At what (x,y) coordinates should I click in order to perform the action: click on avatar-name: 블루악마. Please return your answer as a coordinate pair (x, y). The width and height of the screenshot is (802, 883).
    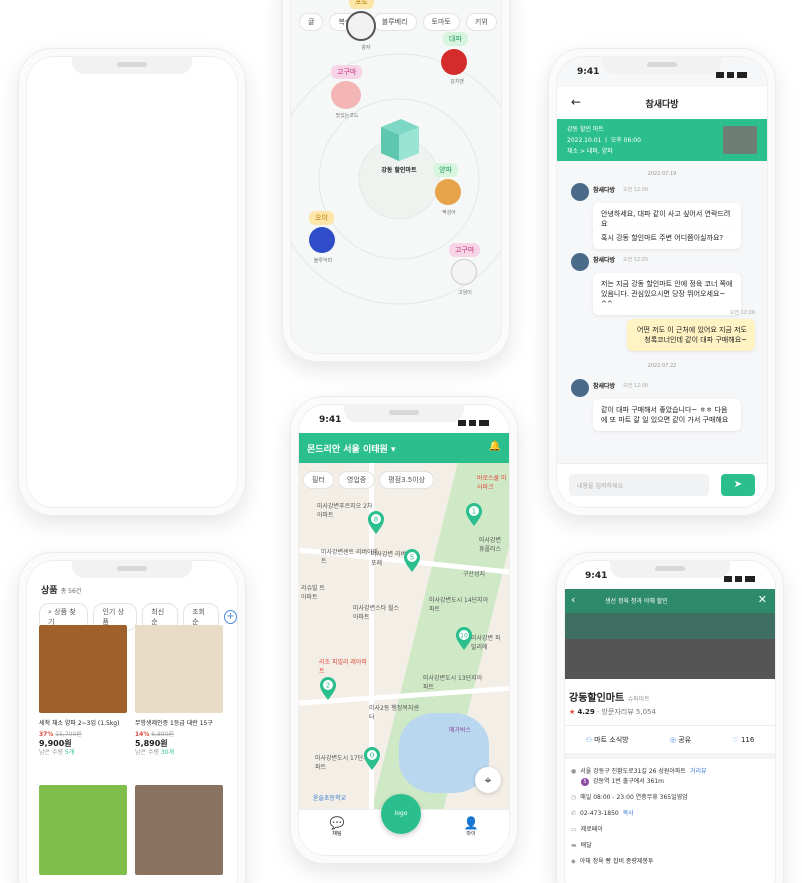
    Looking at the image, I should click on (323, 261).